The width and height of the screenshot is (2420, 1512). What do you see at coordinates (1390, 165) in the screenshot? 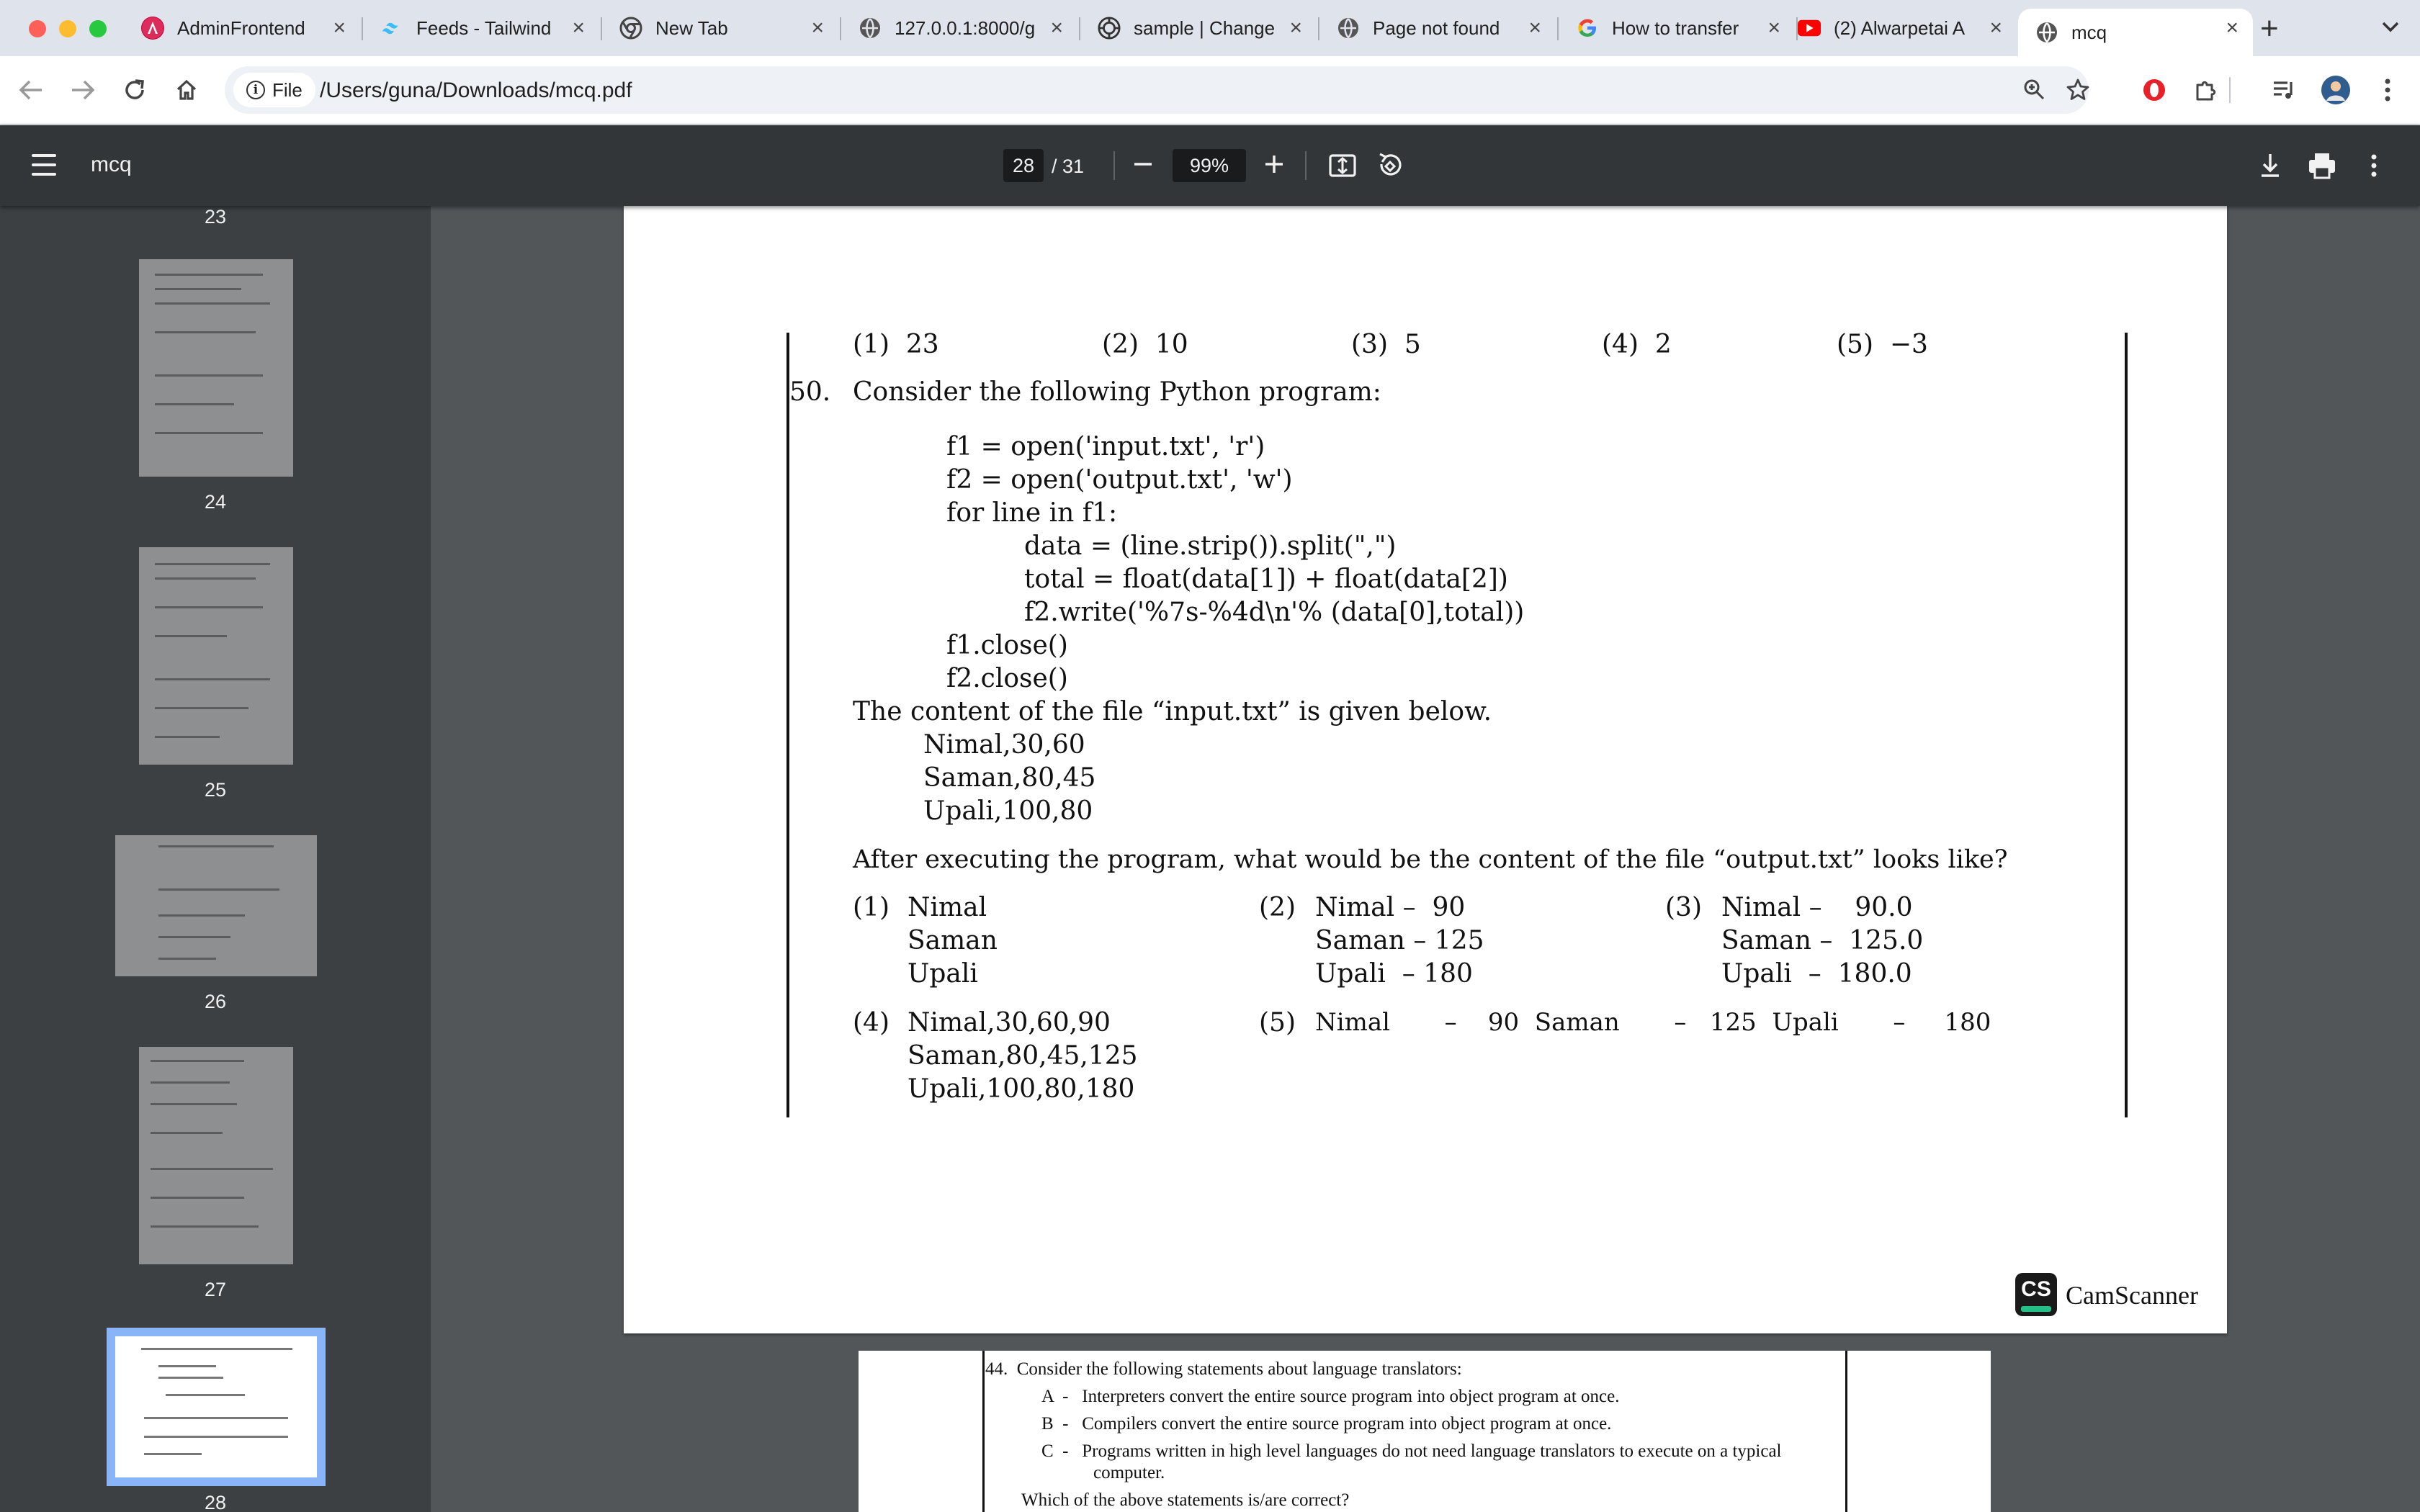
I see `rotate-icon` at bounding box center [1390, 165].